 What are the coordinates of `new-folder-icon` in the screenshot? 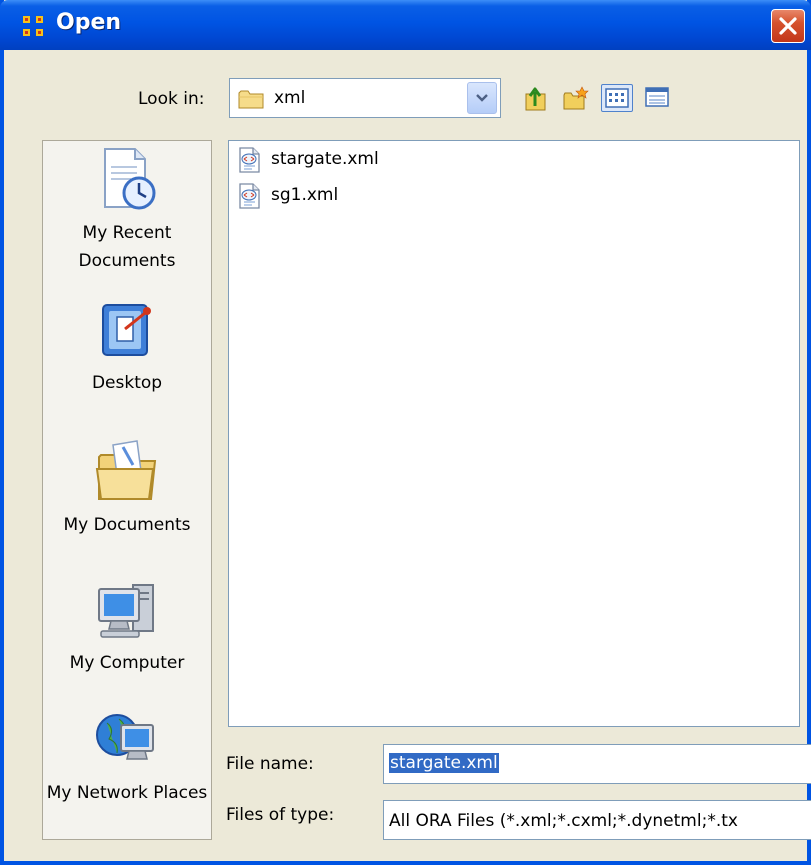 It's located at (576, 98).